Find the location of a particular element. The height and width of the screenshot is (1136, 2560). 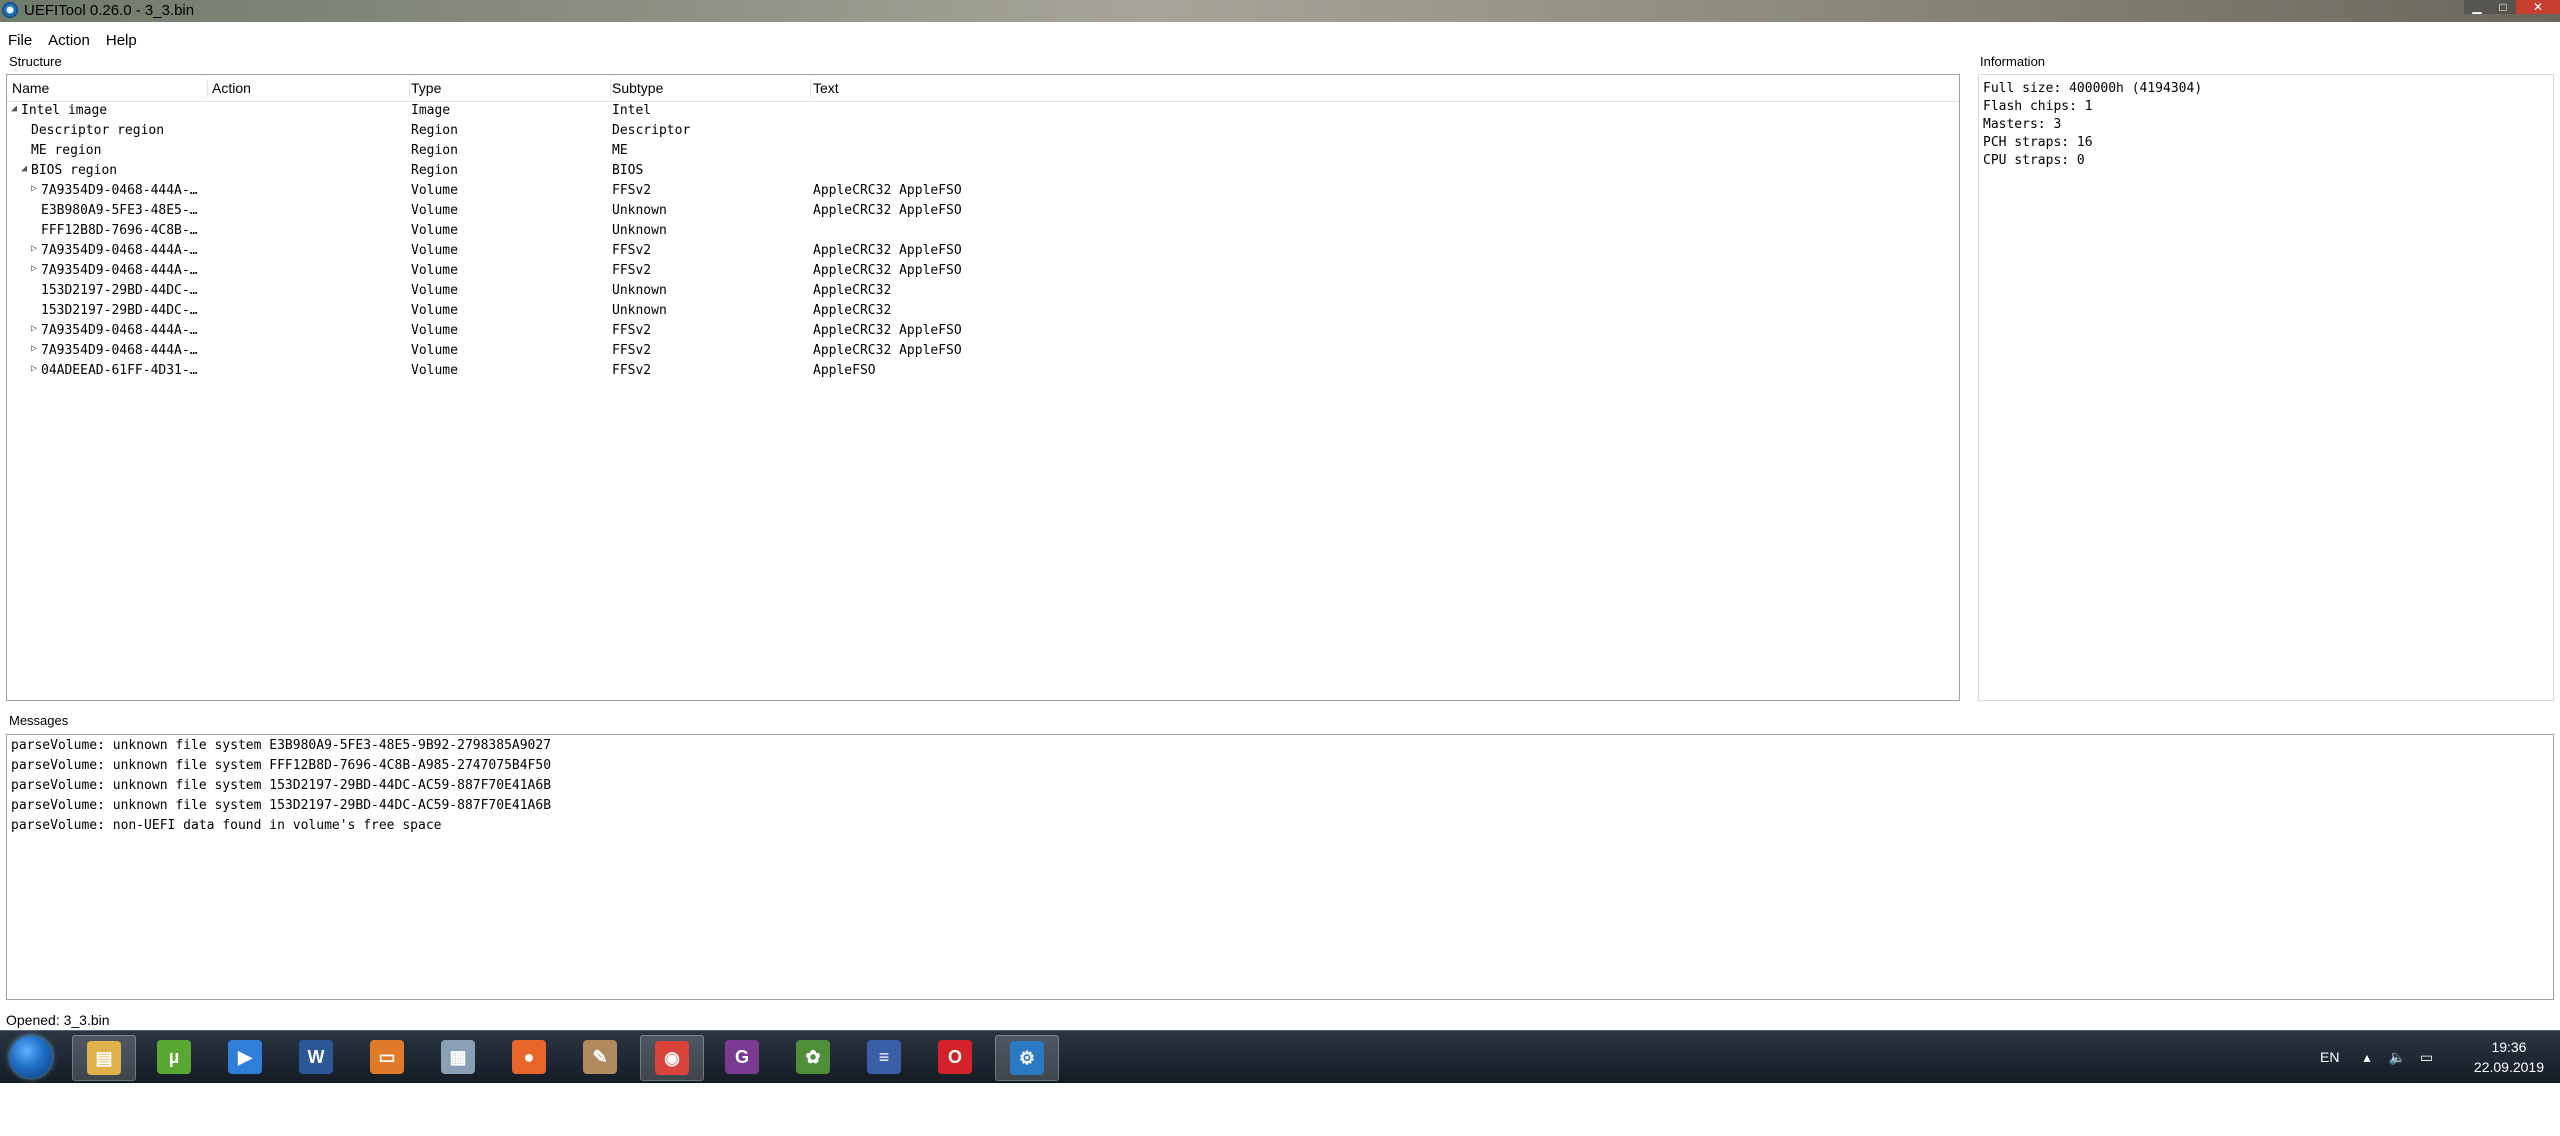

uefitool-icon: ⚙ is located at coordinates (1027, 1058).